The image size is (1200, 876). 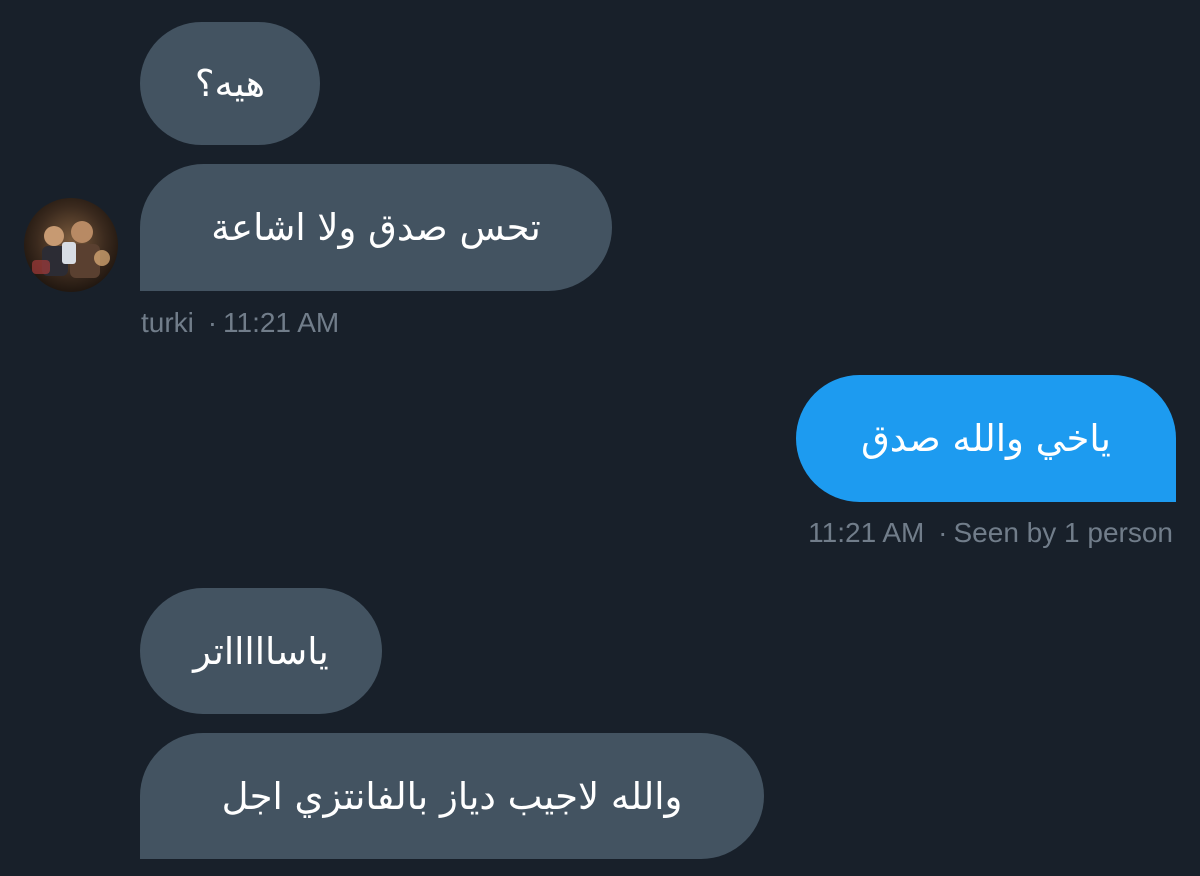 I want to click on message-bubble-incoming: والله لاجيب دياز بالفانتزي اجل, so click(x=452, y=796).